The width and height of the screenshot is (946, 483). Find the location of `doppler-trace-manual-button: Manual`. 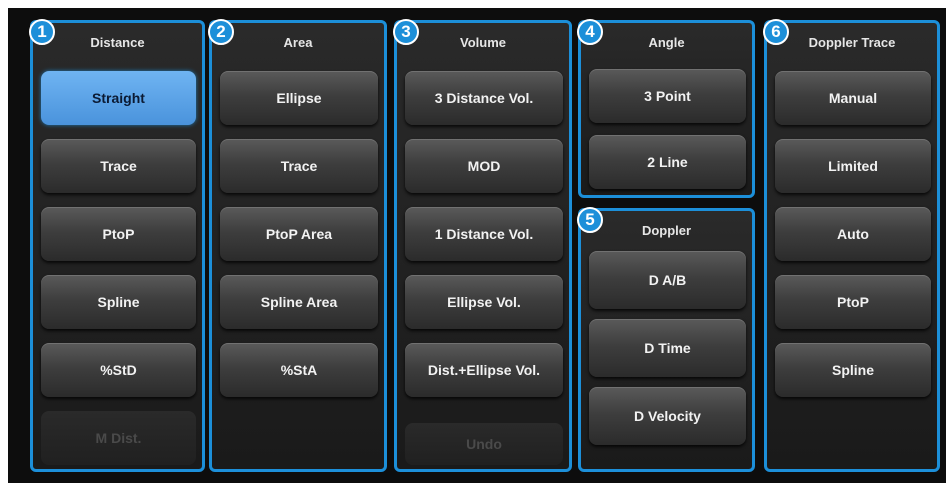

doppler-trace-manual-button: Manual is located at coordinates (853, 98).